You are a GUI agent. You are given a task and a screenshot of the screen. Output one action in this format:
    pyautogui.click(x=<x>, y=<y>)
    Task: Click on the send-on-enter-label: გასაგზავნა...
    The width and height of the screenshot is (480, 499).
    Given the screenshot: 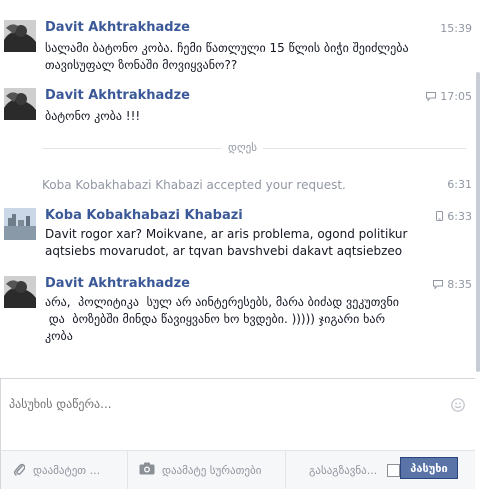 What is the action you would take?
    pyautogui.click(x=343, y=470)
    